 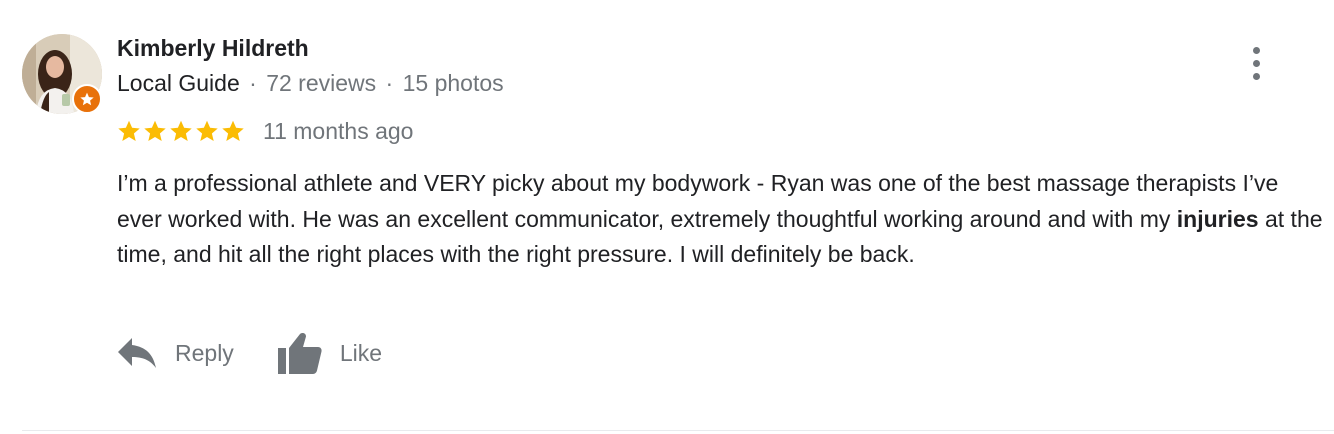 I want to click on reply-arrow-icon, so click(x=137, y=353).